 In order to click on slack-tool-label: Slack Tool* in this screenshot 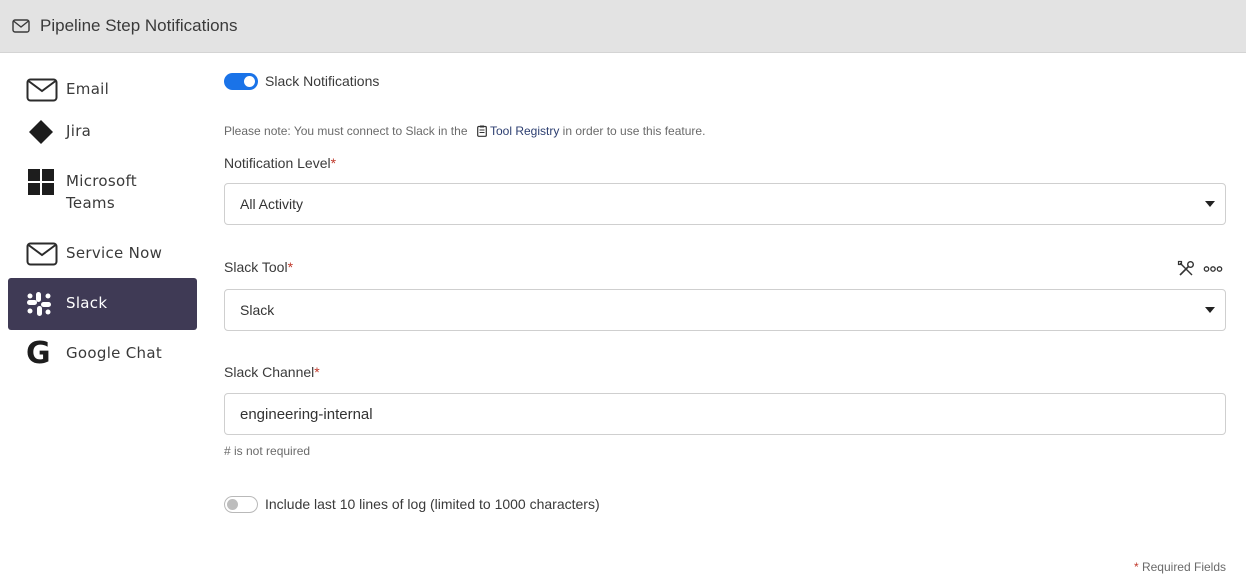, I will do `click(258, 267)`.